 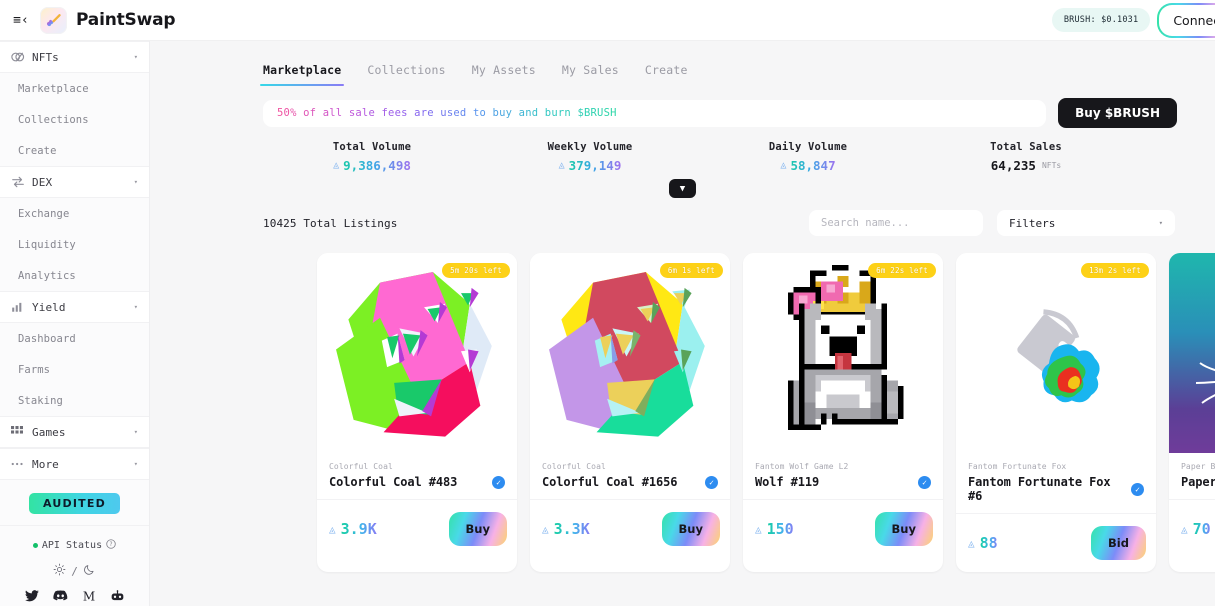 I want to click on sidebar-group-yield: Yield ▾, so click(x=74, y=307).